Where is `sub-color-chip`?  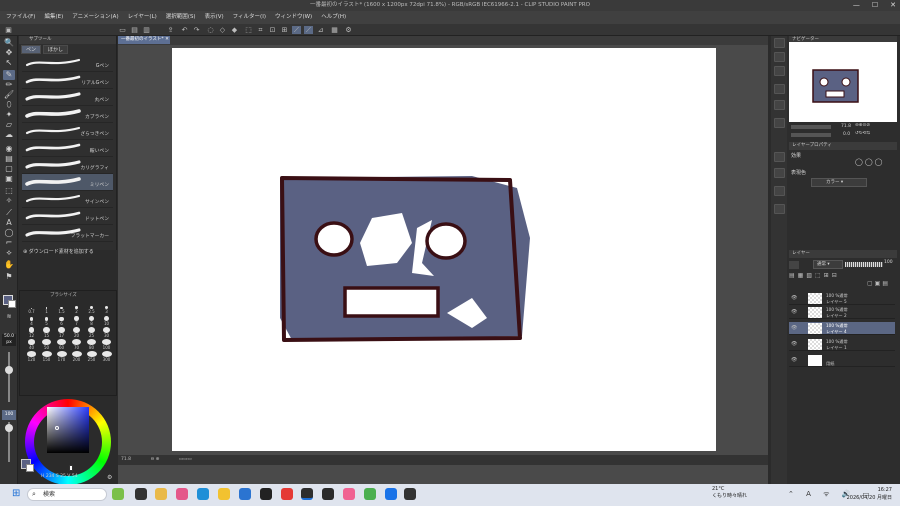
sub-color-chip is located at coordinates (30, 468).